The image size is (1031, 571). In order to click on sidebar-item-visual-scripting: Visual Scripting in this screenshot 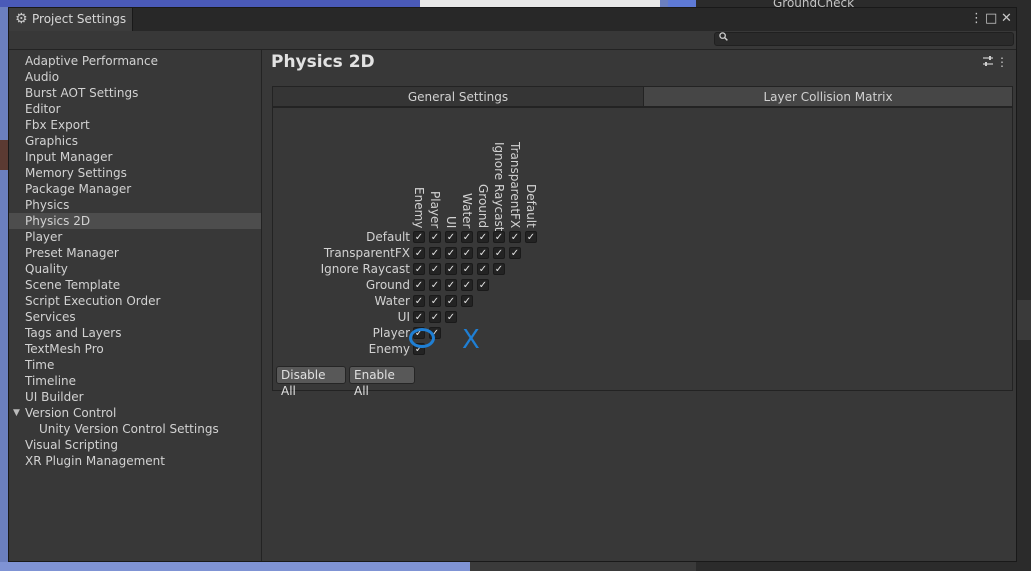, I will do `click(135, 445)`.